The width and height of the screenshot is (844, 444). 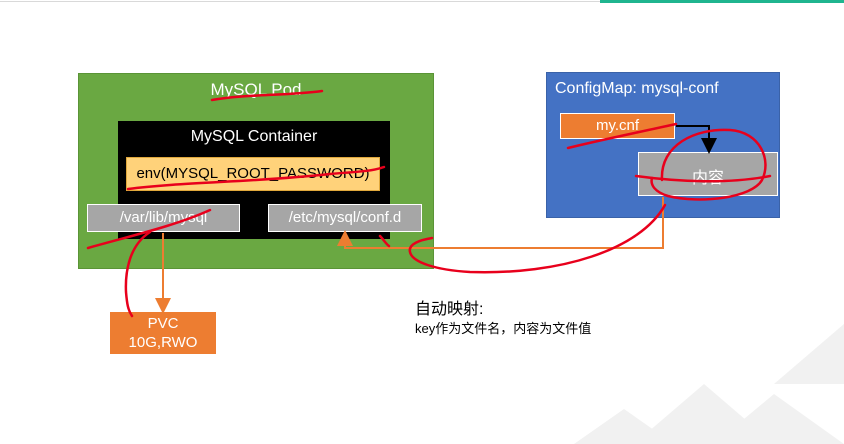 I want to click on pvc-box: PVC 10G,RWO, so click(x=163, y=333).